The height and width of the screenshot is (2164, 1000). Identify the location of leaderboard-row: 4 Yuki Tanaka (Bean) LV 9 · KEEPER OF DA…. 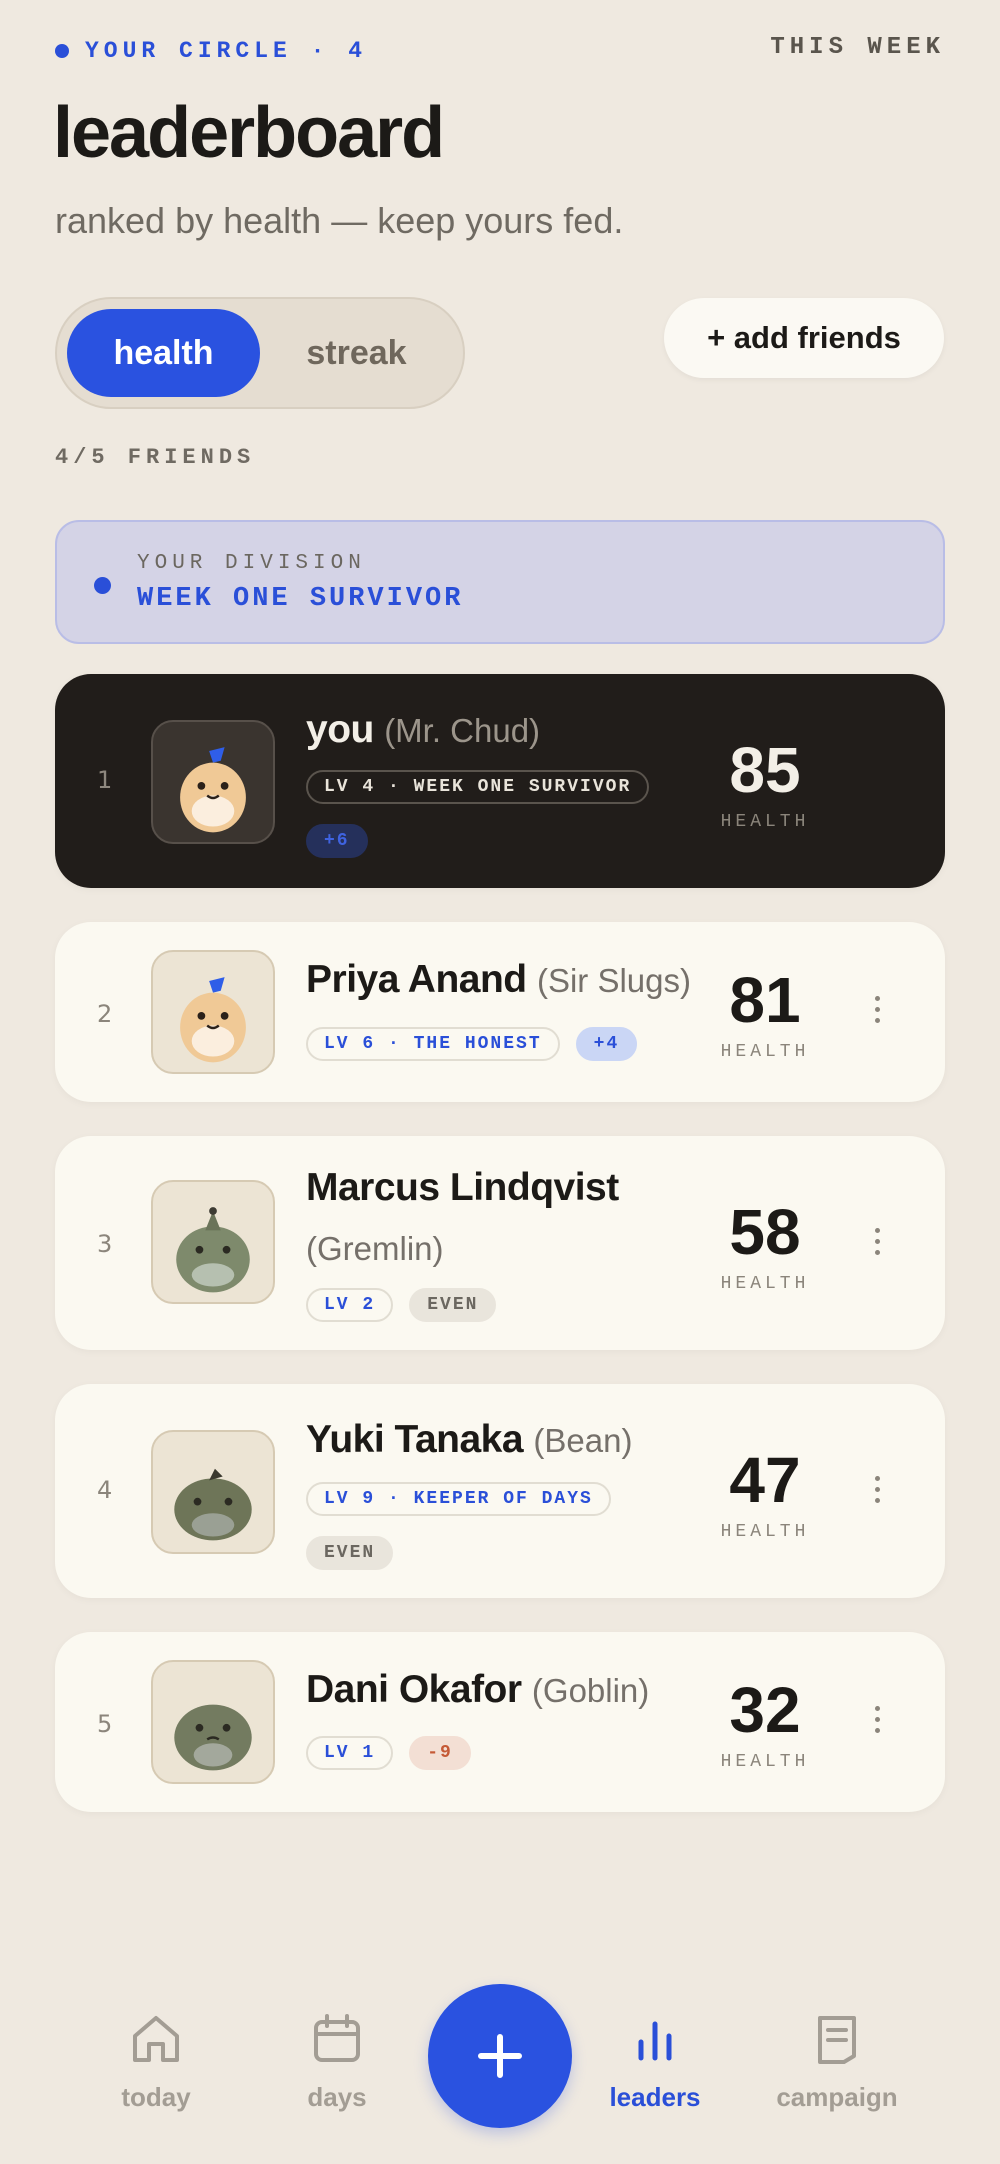
(500, 1491).